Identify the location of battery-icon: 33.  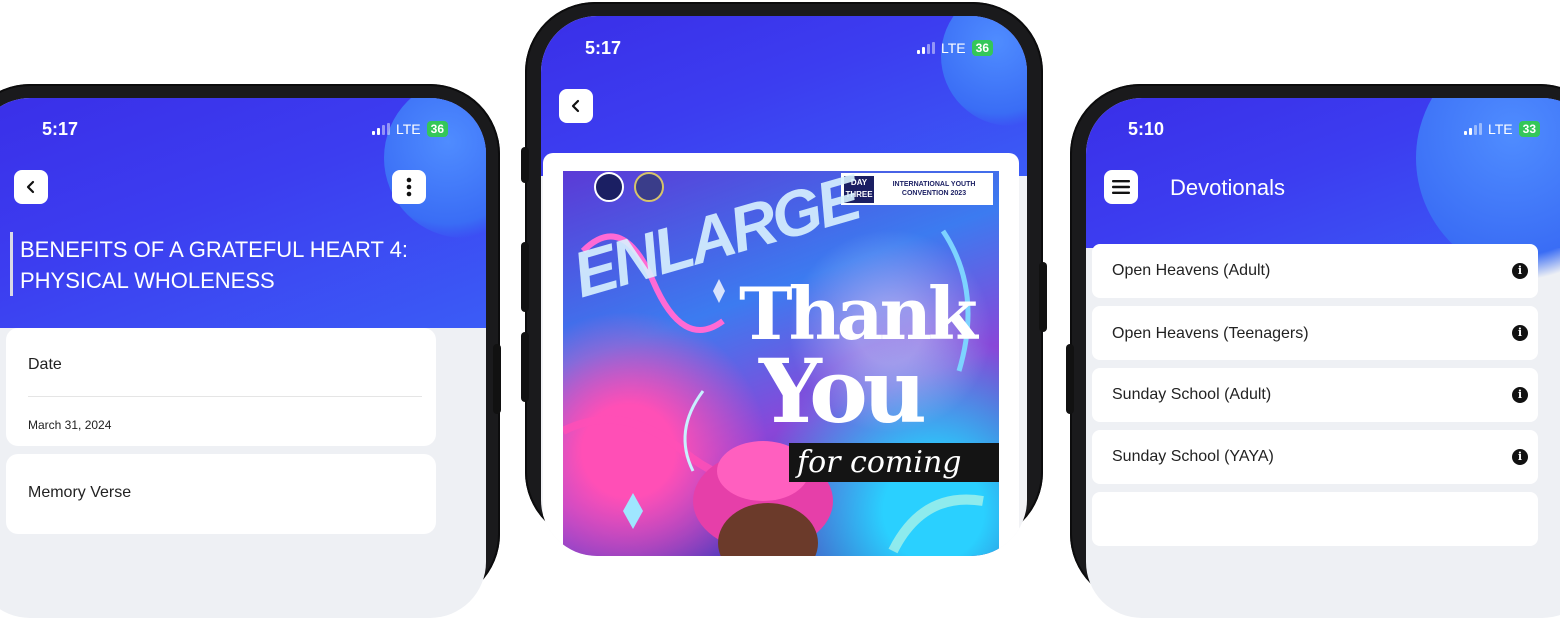
(1529, 129).